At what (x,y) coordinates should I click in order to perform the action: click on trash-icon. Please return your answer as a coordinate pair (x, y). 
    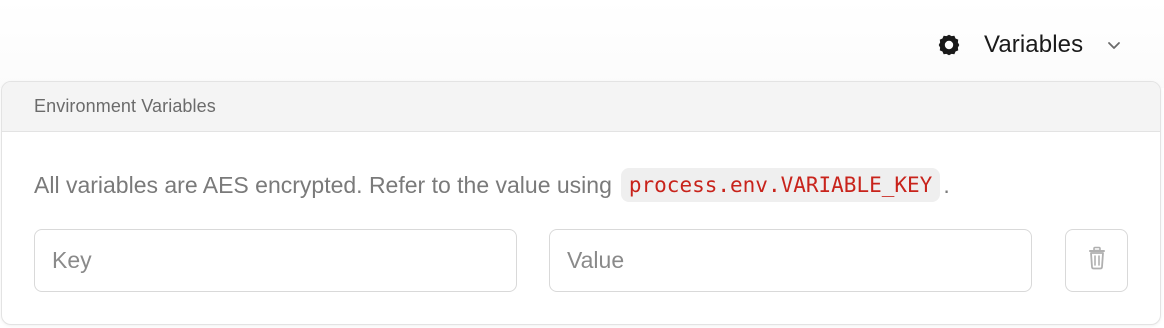
    Looking at the image, I should click on (1097, 260).